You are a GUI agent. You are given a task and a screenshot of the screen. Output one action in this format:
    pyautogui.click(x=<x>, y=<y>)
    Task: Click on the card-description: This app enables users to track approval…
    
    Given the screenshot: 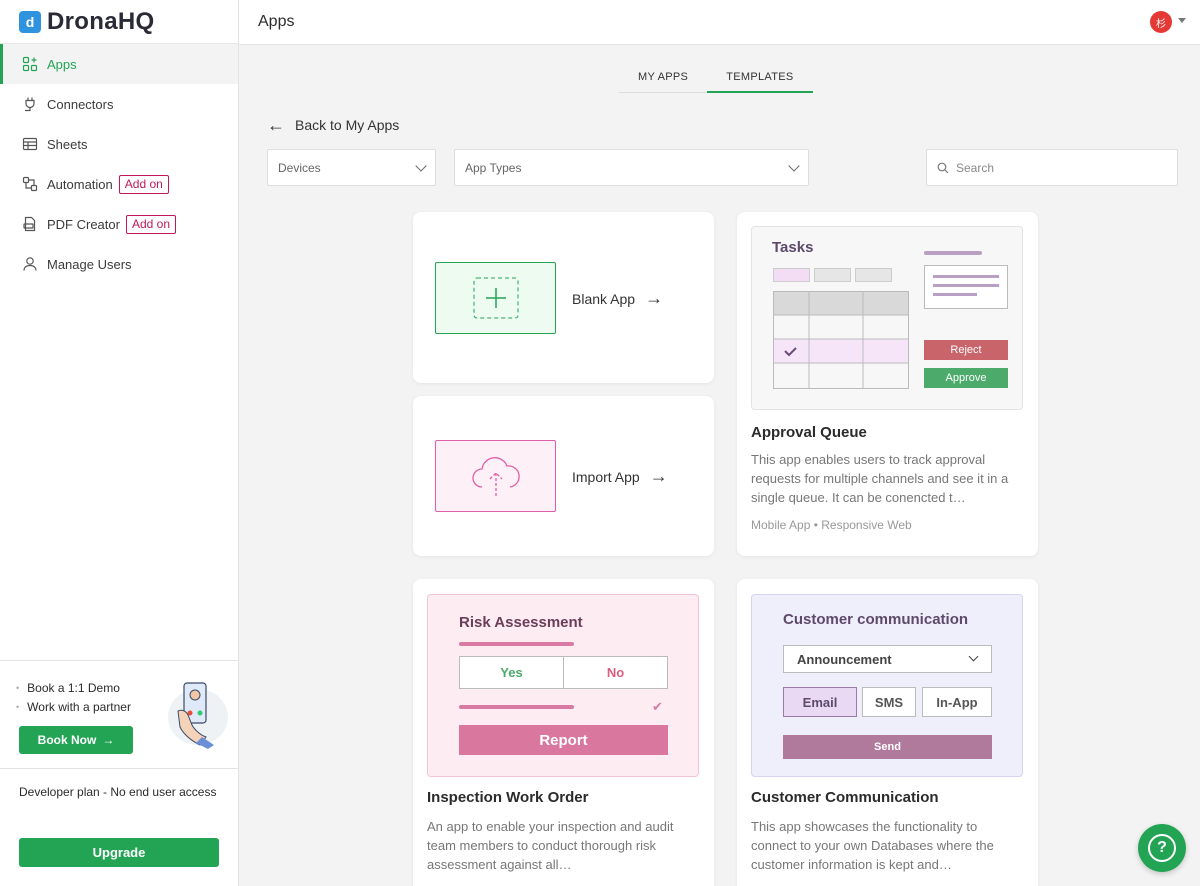 What is the action you would take?
    pyautogui.click(x=880, y=478)
    